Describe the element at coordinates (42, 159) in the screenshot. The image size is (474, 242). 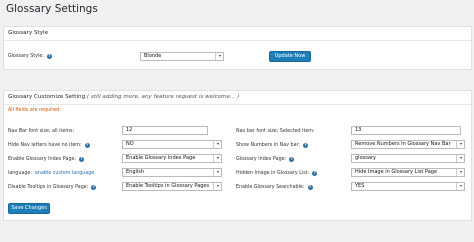
I see `enable-index-page-label-text: Enable Glossary Index Page:` at that location.